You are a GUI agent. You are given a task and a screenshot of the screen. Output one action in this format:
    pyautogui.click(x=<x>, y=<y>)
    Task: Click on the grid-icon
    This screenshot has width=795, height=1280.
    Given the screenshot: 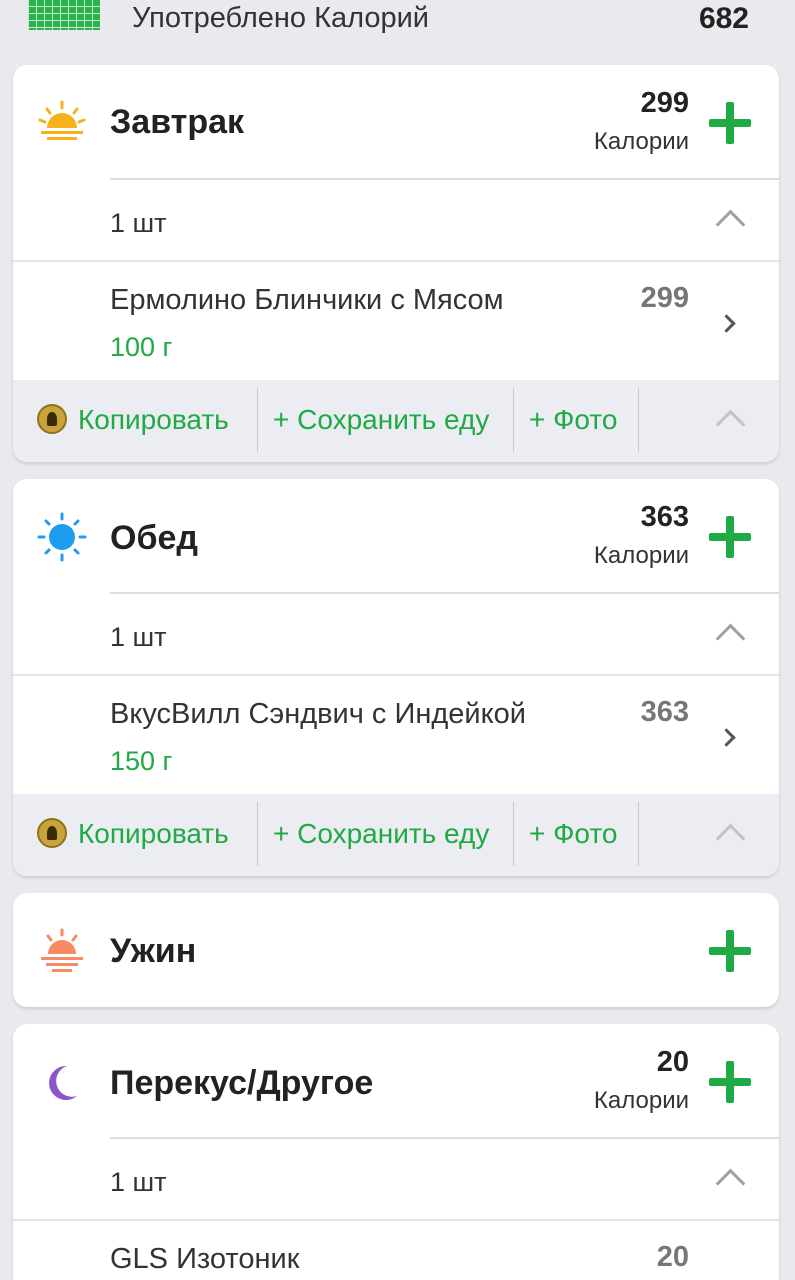 What is the action you would take?
    pyautogui.click(x=64, y=15)
    